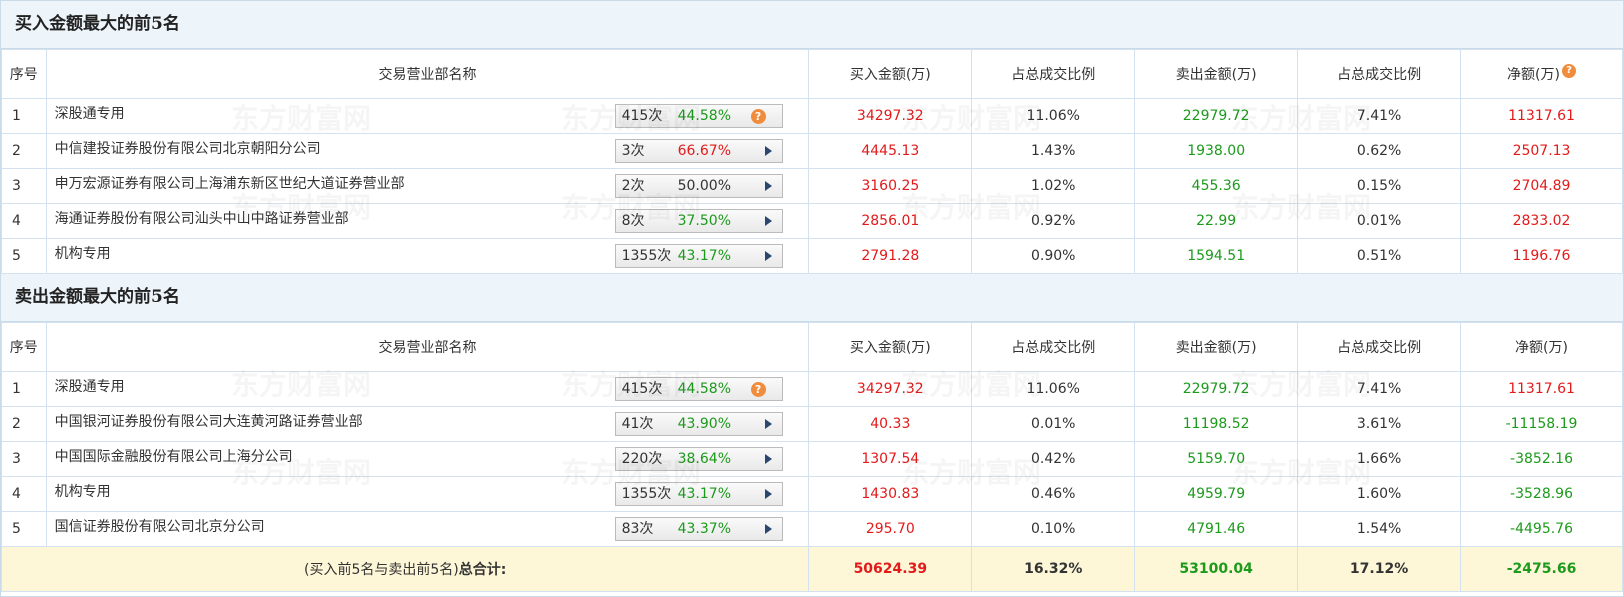 The width and height of the screenshot is (1624, 597). I want to click on buy-ratio: 1.02%, so click(1053, 186).